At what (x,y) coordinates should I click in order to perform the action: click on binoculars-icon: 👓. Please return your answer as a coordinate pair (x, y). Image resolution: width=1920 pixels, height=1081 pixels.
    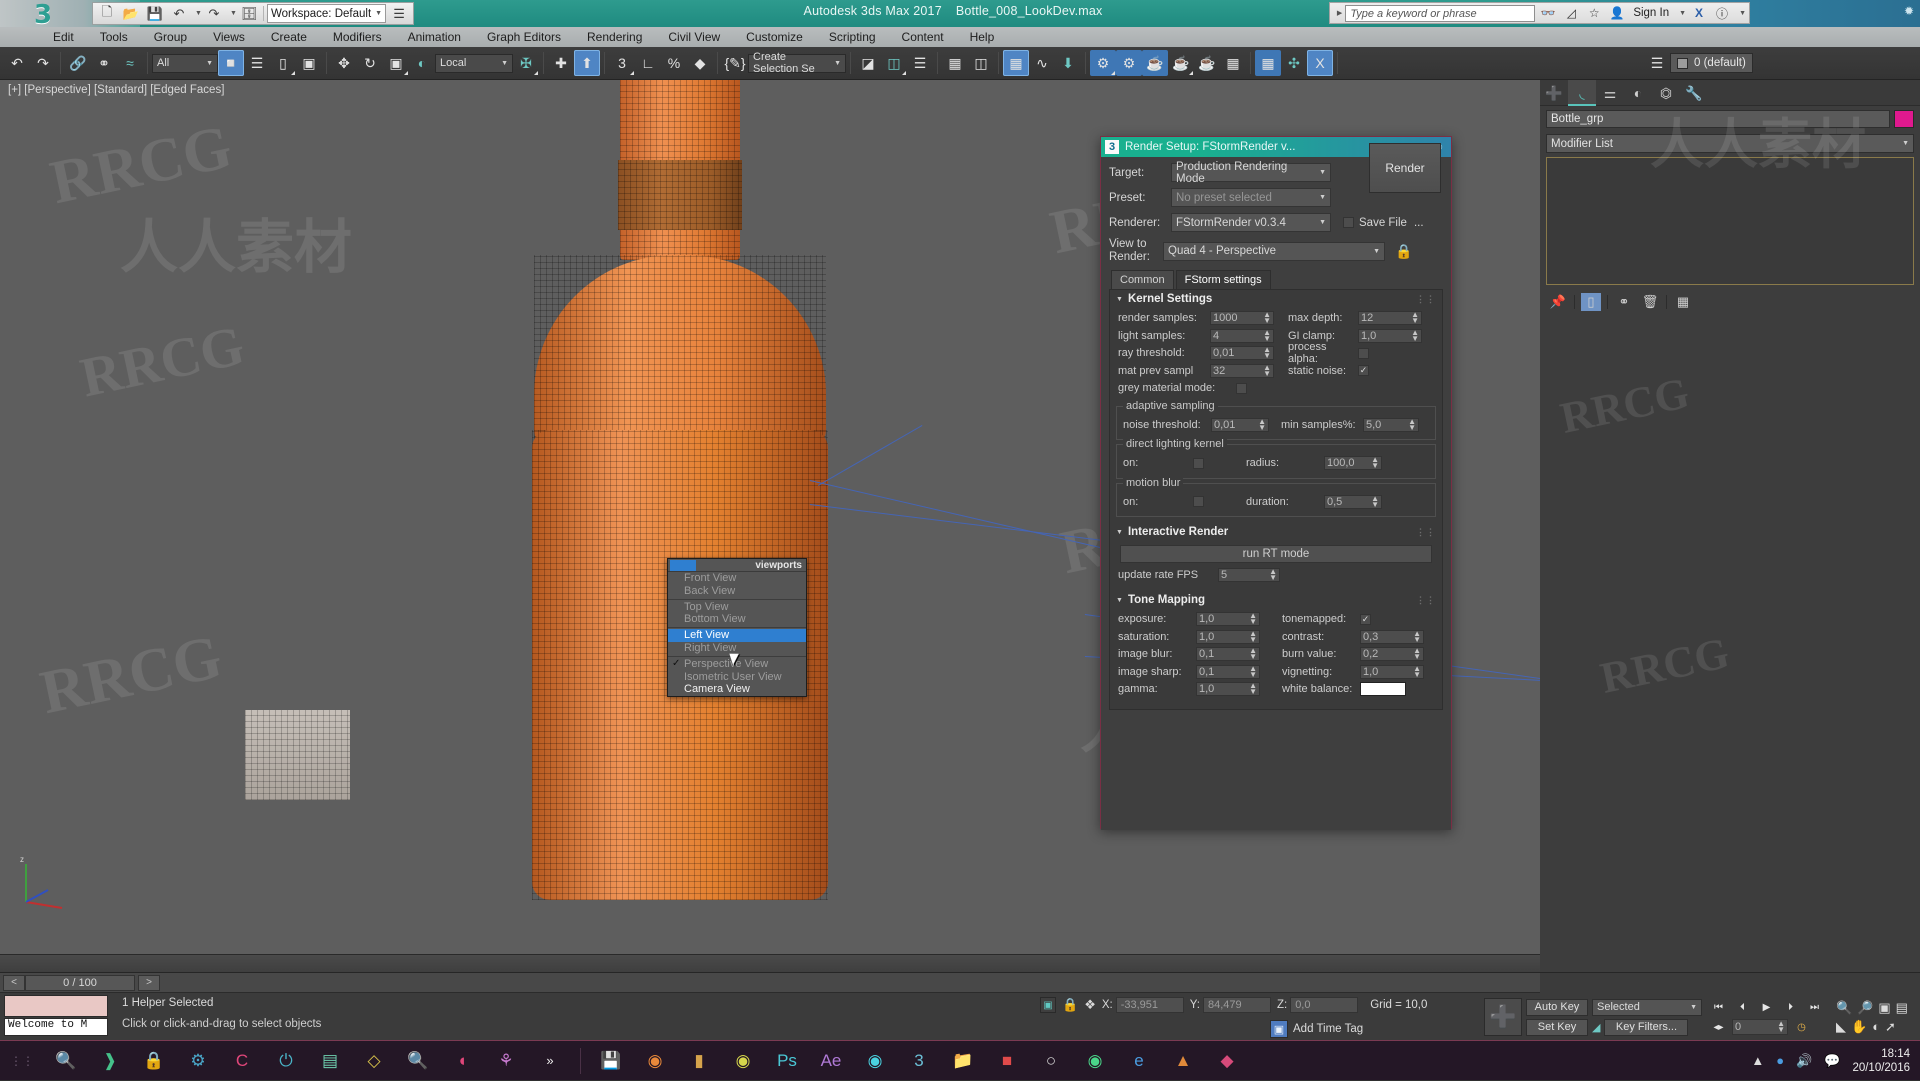
    Looking at the image, I should click on (1548, 13).